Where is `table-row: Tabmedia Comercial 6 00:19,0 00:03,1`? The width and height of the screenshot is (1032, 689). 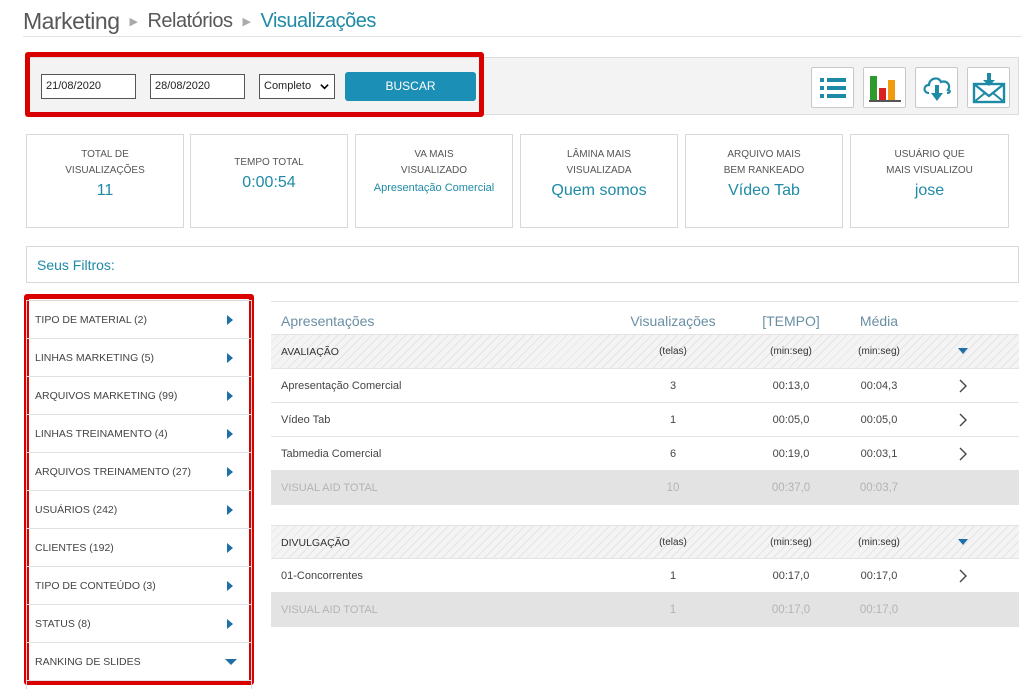
table-row: Tabmedia Comercial 6 00:19,0 00:03,1 is located at coordinates (645, 454).